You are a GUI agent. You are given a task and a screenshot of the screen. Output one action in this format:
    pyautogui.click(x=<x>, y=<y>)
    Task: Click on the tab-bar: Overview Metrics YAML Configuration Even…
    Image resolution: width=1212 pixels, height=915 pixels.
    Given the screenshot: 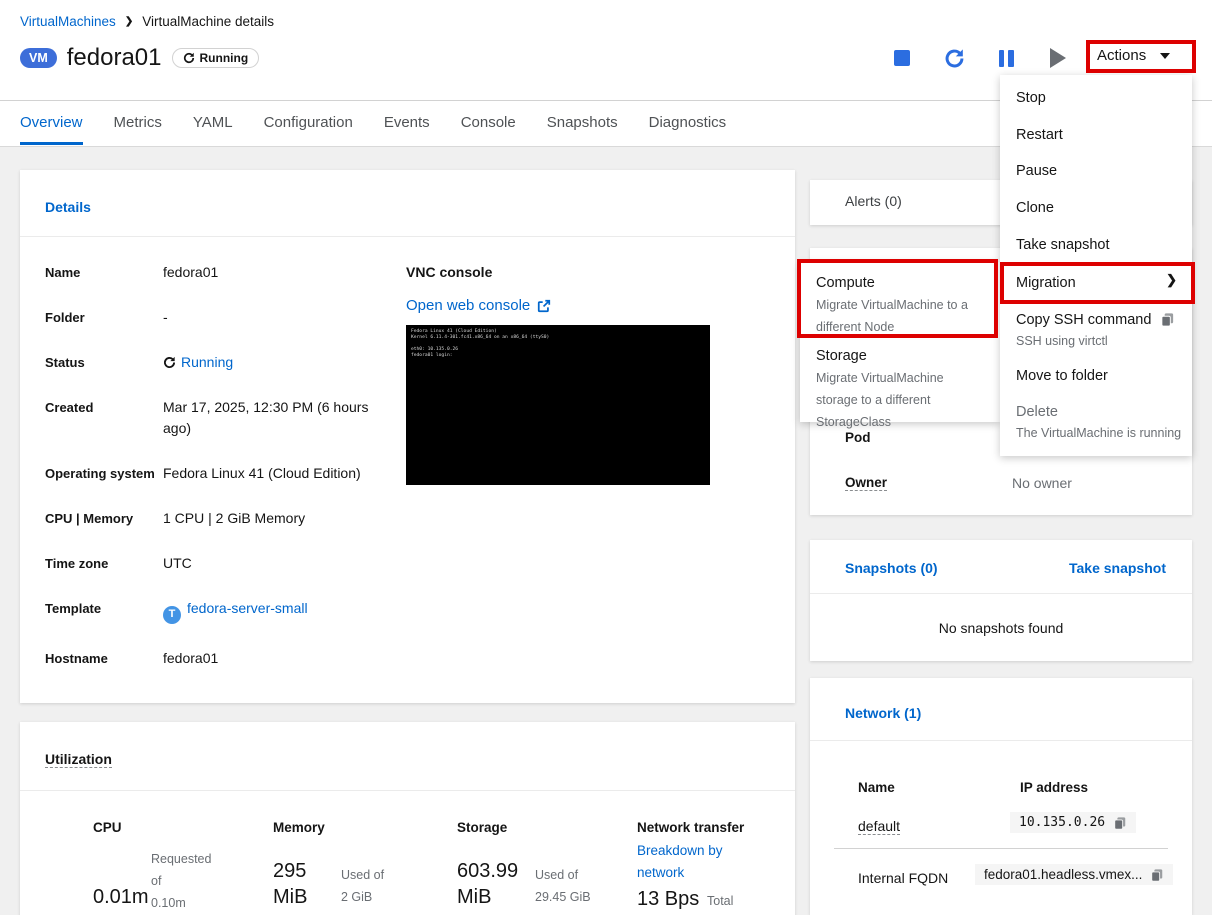 What is the action you would take?
    pyautogui.click(x=373, y=123)
    